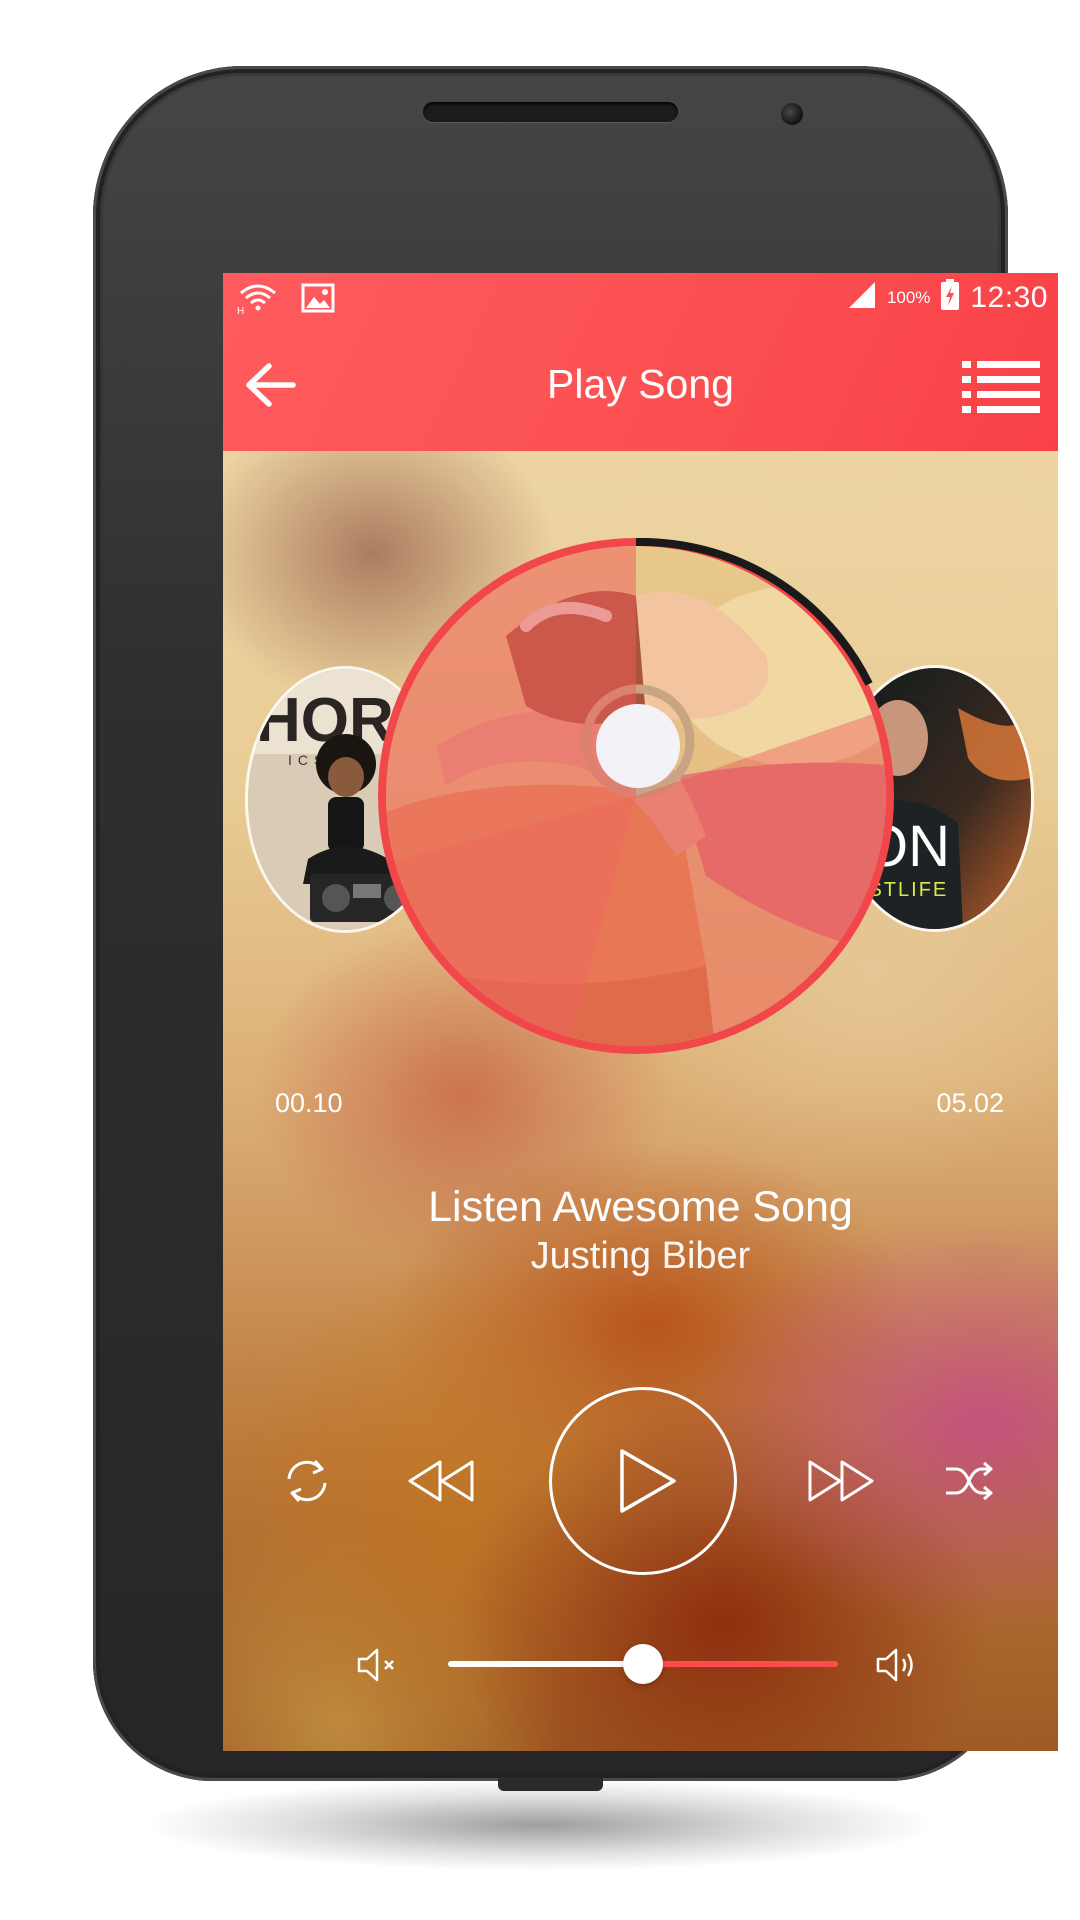  Describe the element at coordinates (545, 1664) in the screenshot. I see `volume-slider-fill` at that location.